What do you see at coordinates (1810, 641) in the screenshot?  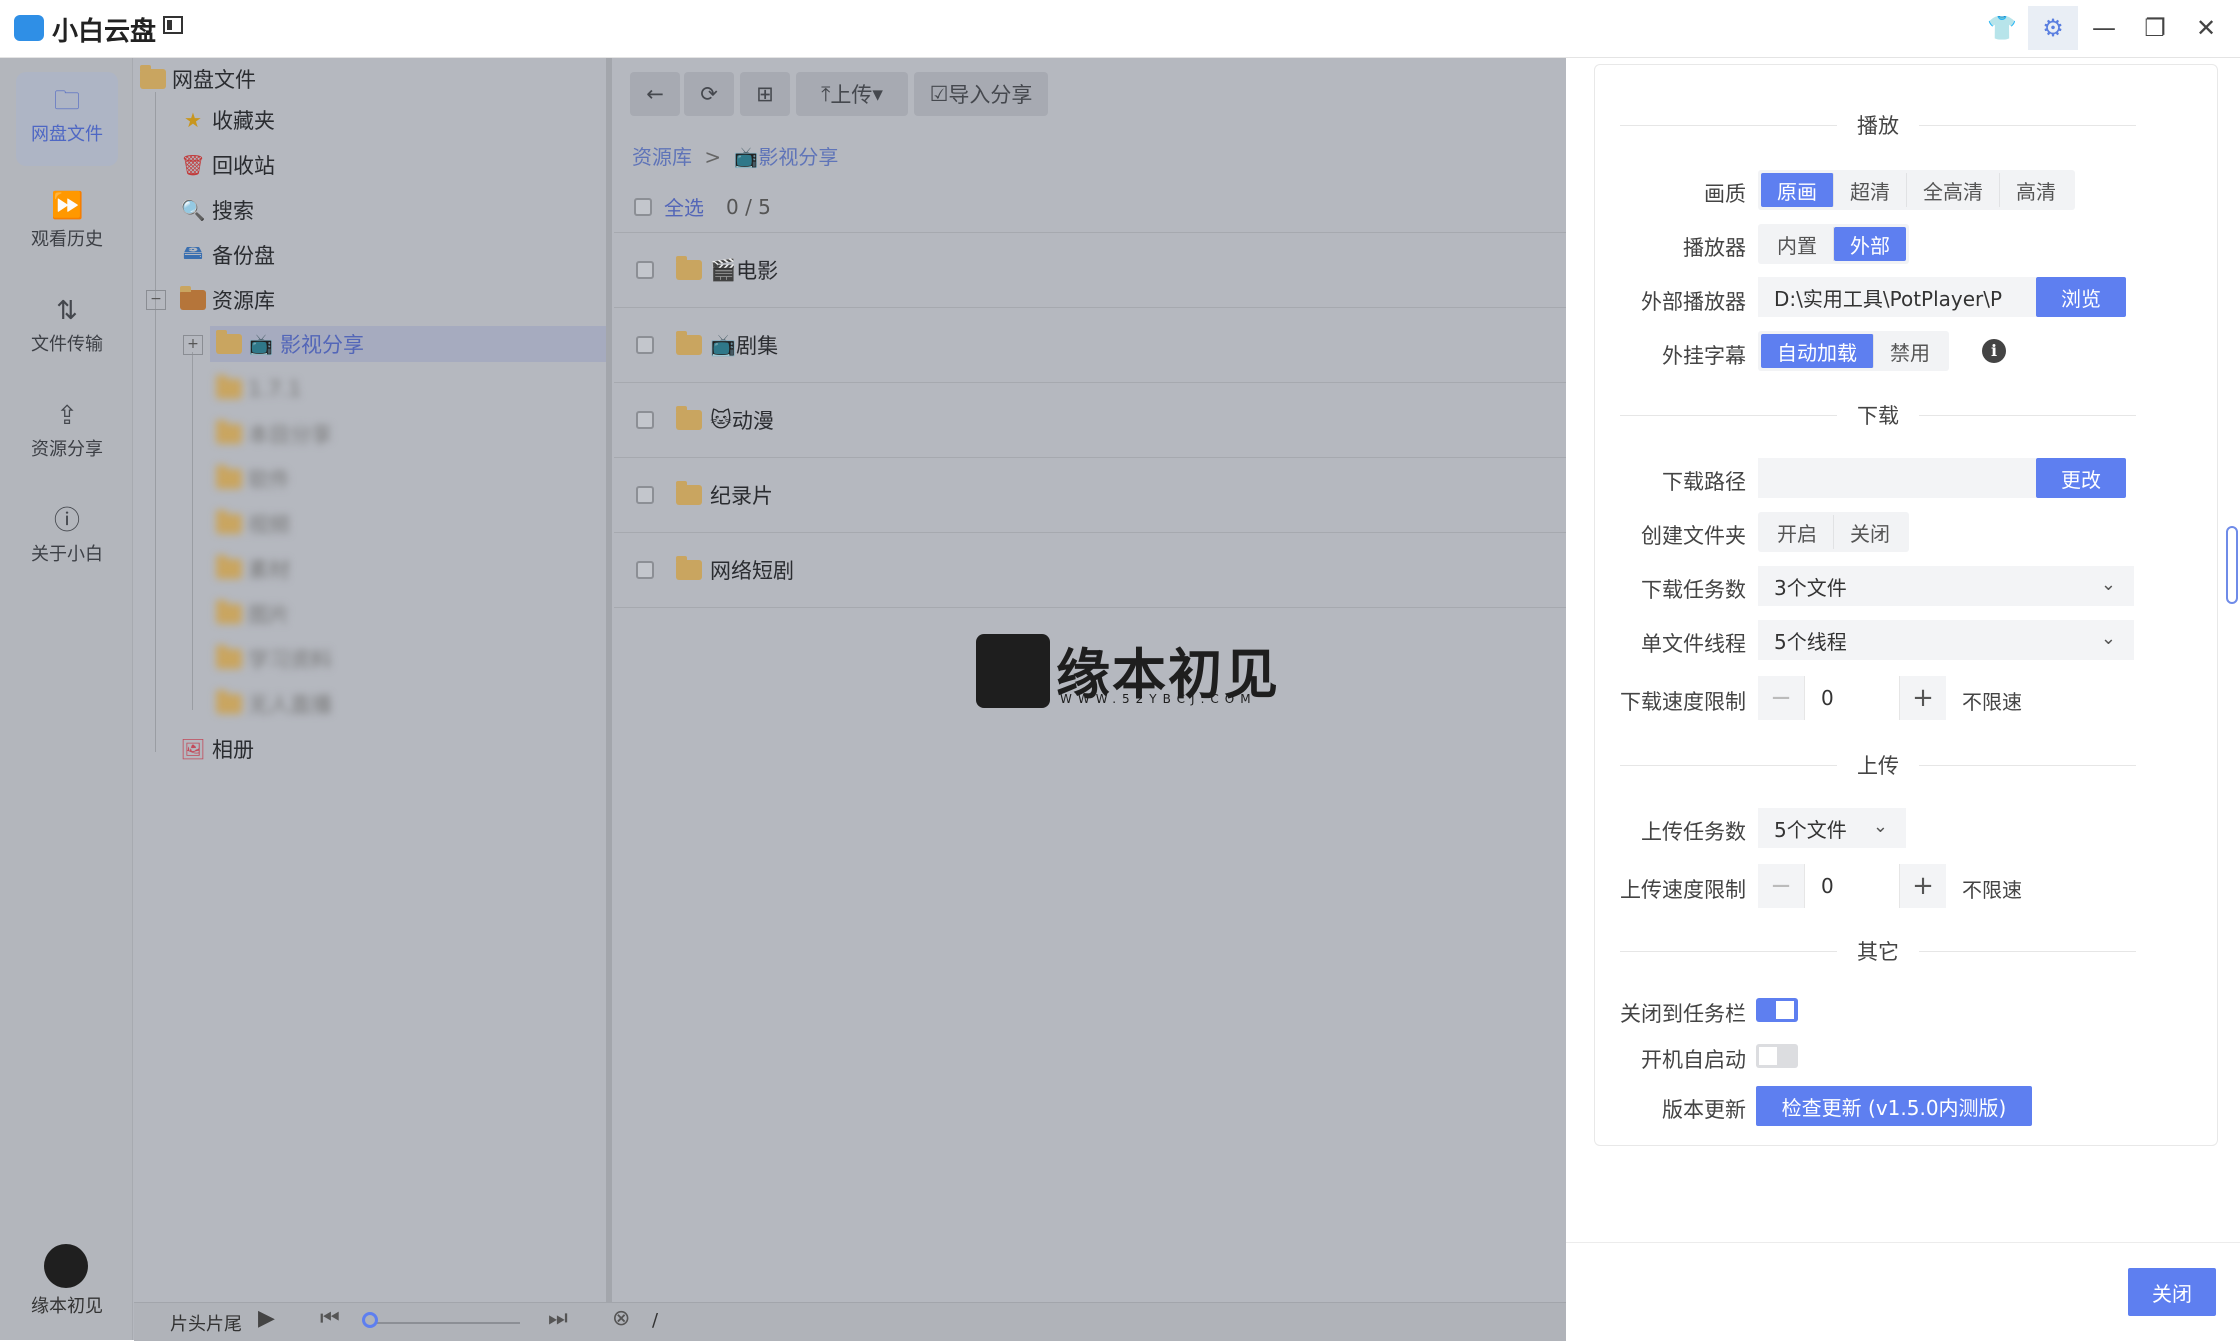 I see `select-value: 5个线程` at bounding box center [1810, 641].